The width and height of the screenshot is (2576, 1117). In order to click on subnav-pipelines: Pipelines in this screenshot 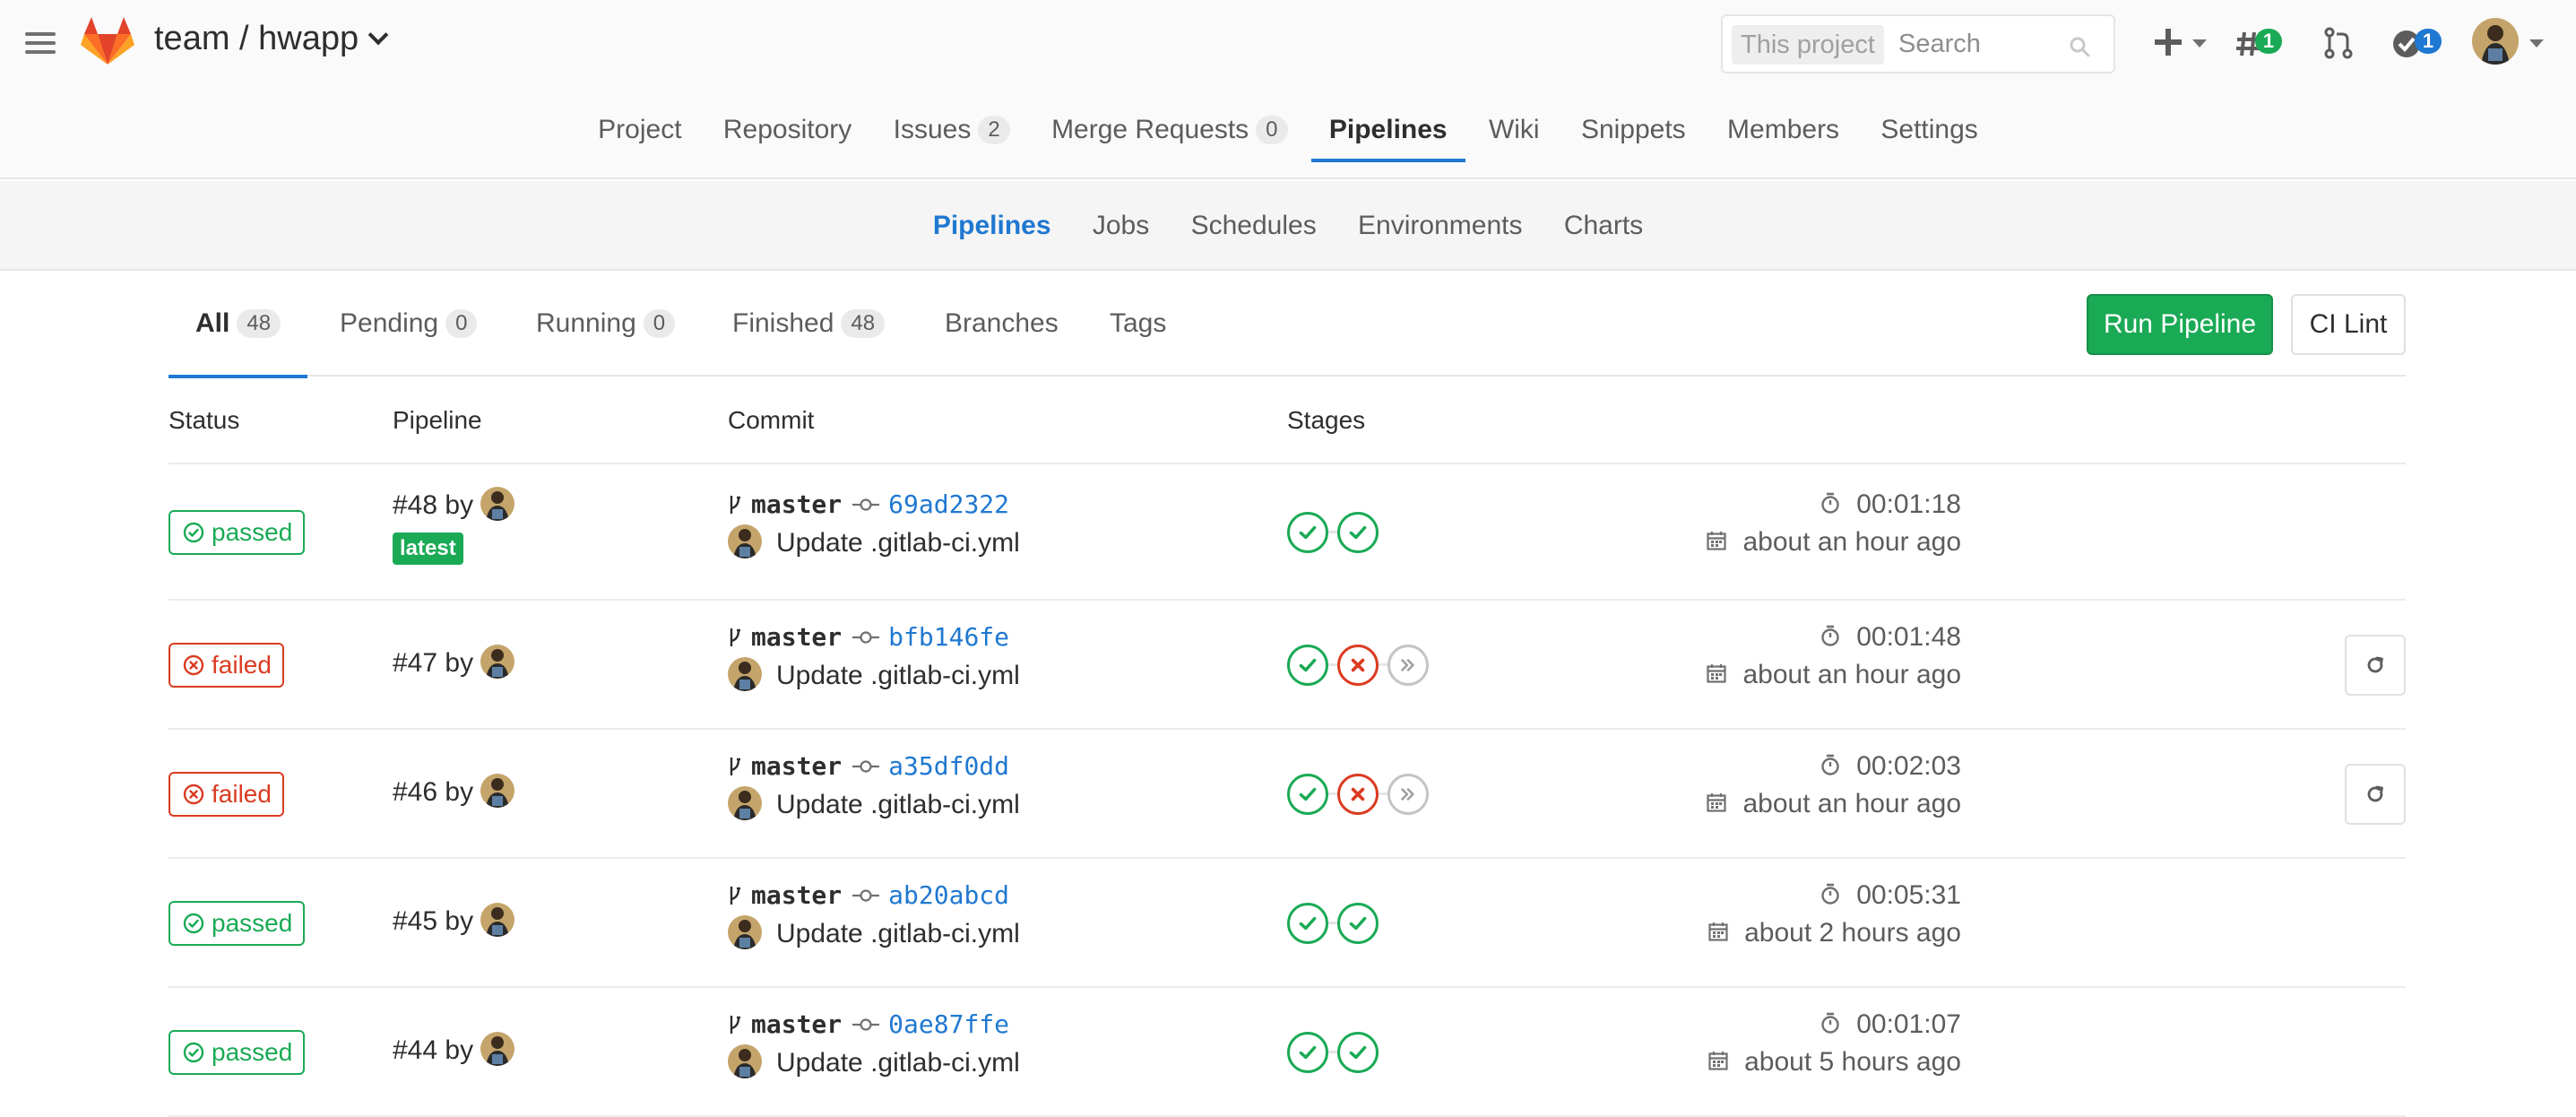, I will do `click(992, 226)`.